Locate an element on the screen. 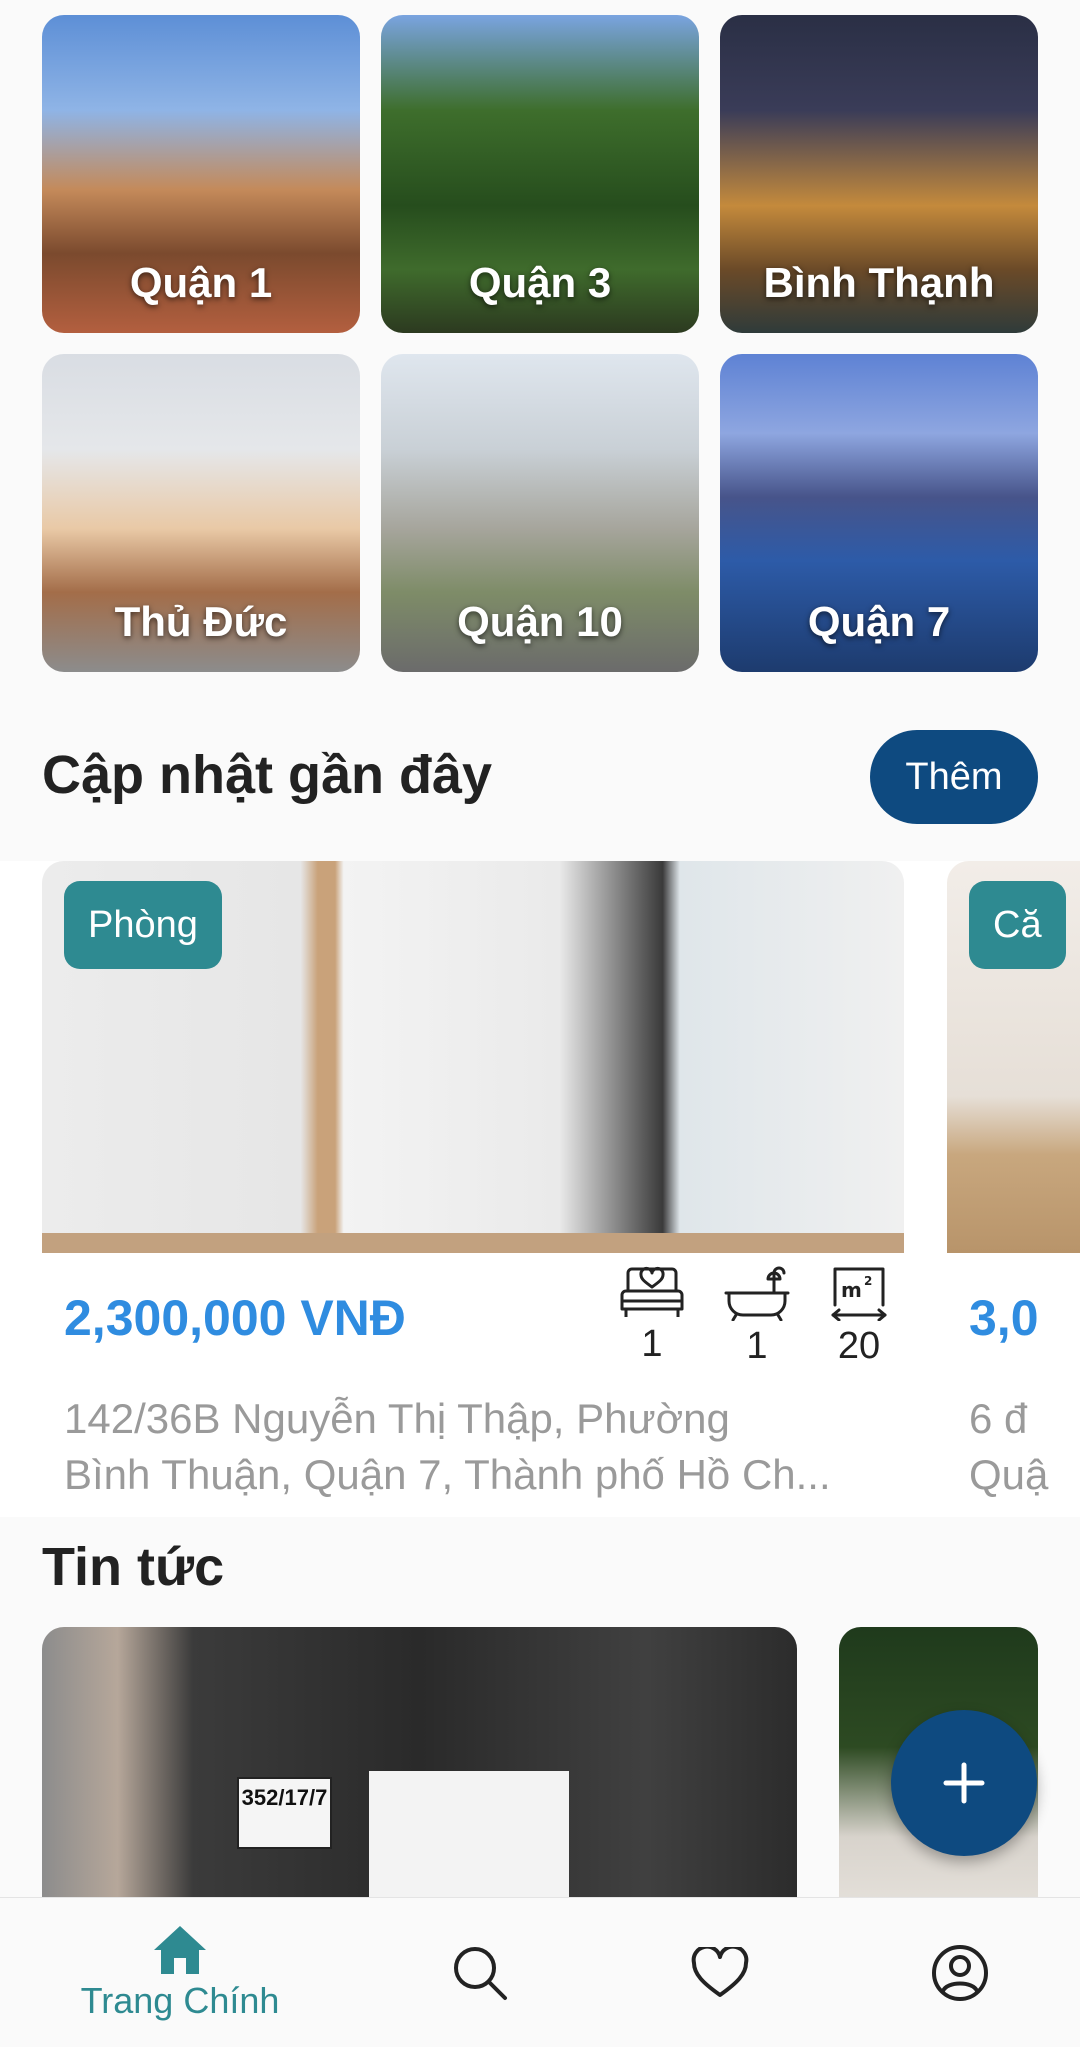 The image size is (1080, 2047). nav-favorites is located at coordinates (720, 1972).